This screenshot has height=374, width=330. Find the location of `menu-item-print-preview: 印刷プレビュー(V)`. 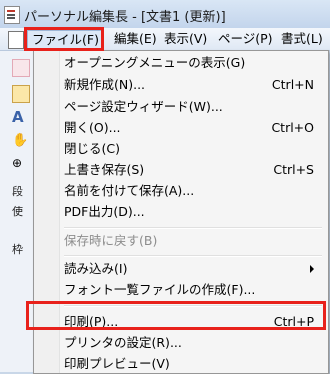

menu-item-print-preview: 印刷プレビュー(V) is located at coordinates (193, 364).